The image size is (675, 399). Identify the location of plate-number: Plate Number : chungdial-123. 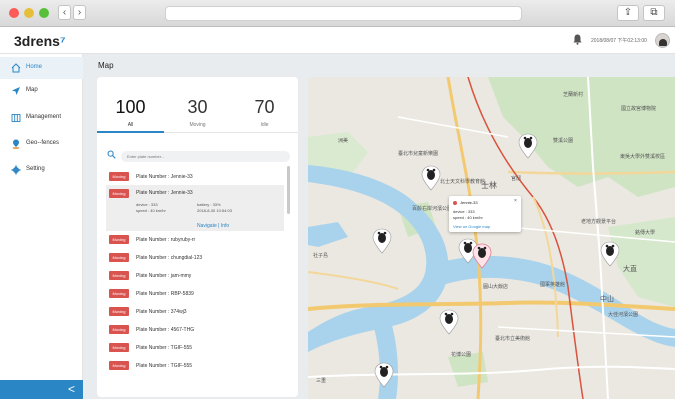
(169, 258).